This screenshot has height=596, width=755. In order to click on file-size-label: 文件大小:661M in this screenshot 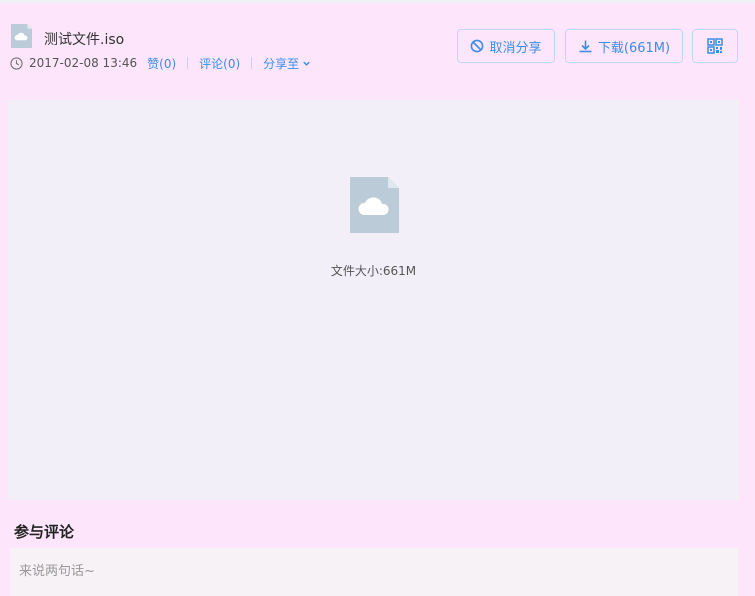, I will do `click(373, 271)`.